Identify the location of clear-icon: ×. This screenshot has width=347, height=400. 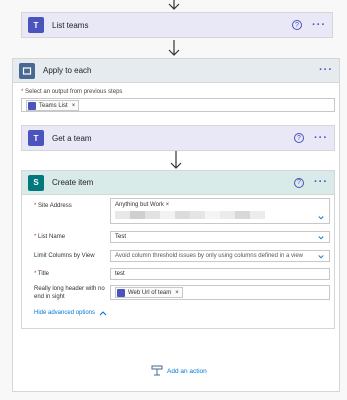
(168, 205).